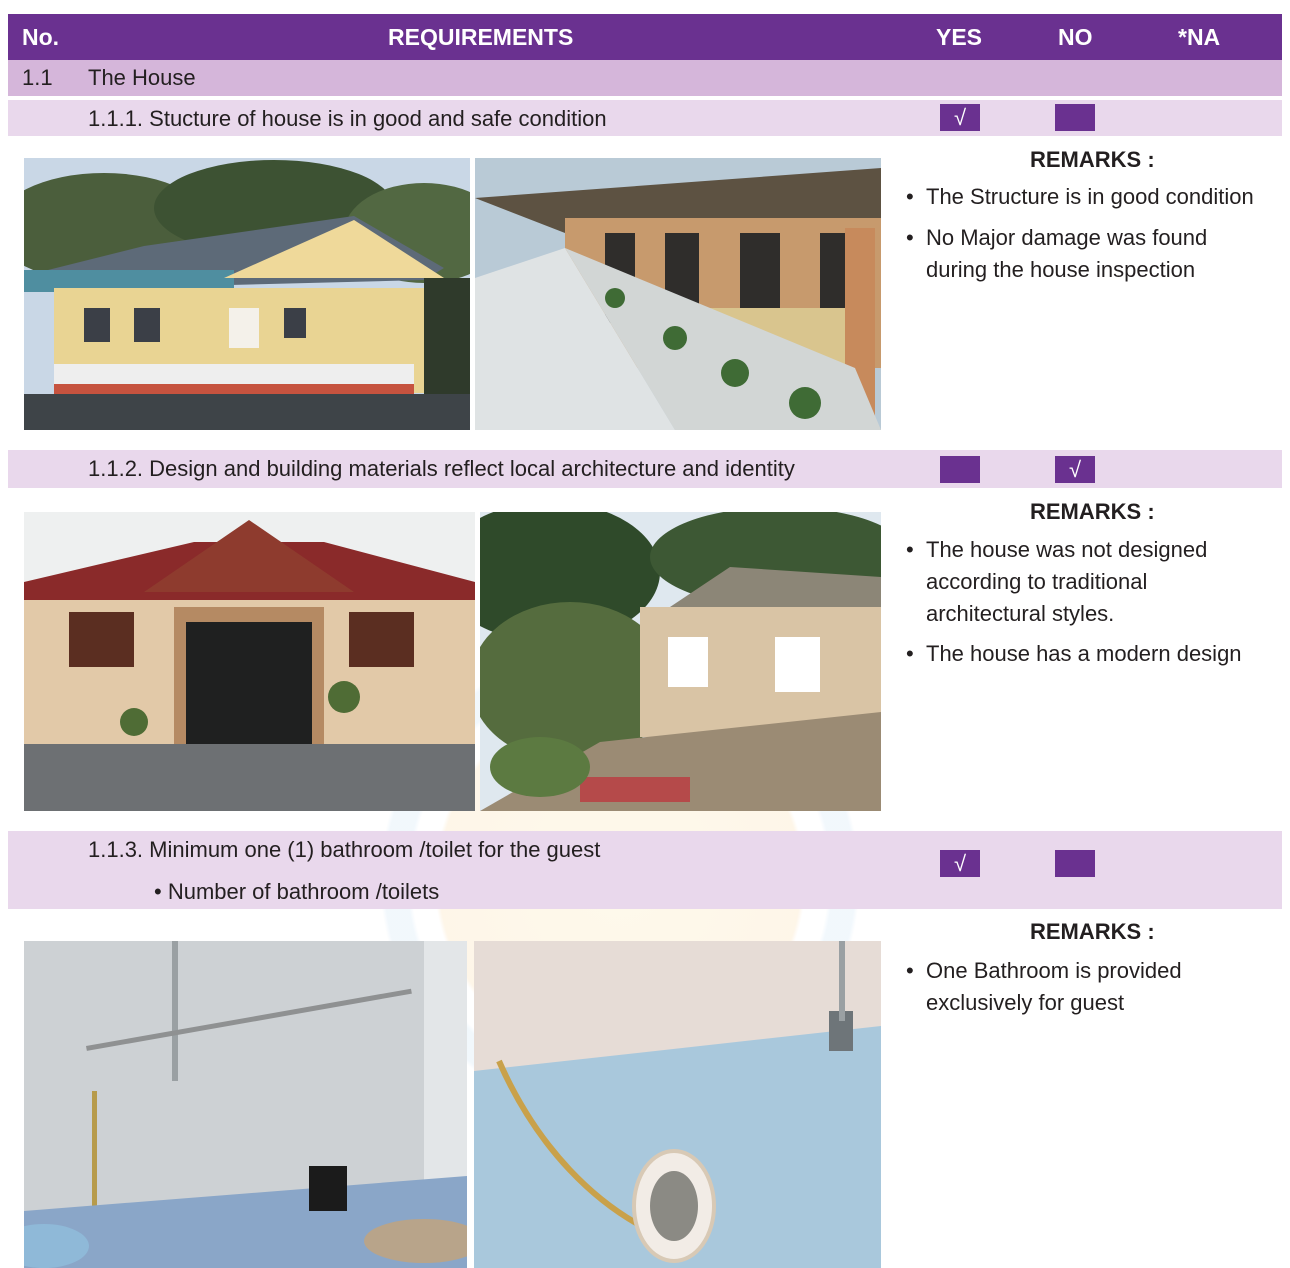 Image resolution: width=1290 pixels, height=1268 pixels. Describe the element at coordinates (1199, 37) in the screenshot. I see `header-na: *NA` at that location.